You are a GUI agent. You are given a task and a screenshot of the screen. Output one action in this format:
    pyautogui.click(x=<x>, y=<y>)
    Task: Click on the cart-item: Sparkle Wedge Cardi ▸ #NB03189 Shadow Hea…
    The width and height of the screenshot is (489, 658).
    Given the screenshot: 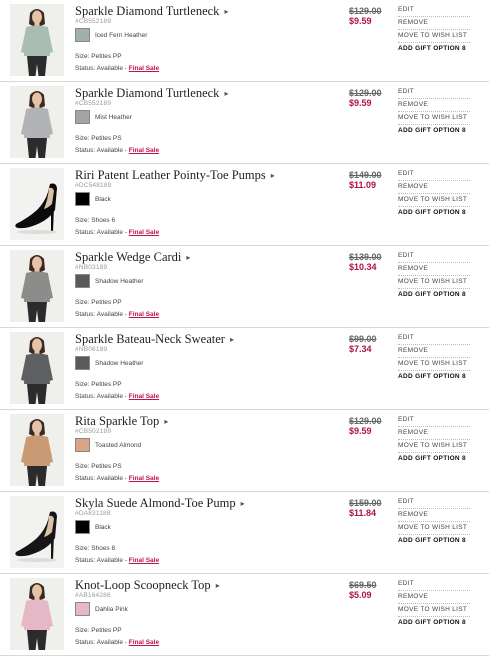 What is the action you would take?
    pyautogui.click(x=244, y=287)
    